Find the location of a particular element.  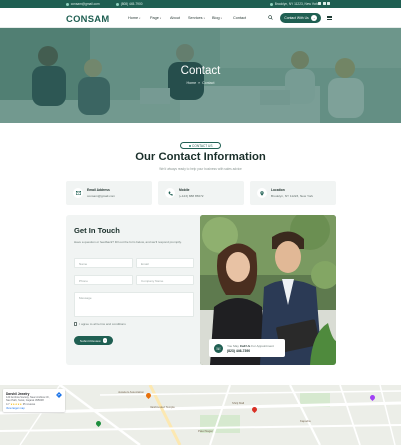

email-card-value: consam@gmail.com is located at coordinates (101, 196).